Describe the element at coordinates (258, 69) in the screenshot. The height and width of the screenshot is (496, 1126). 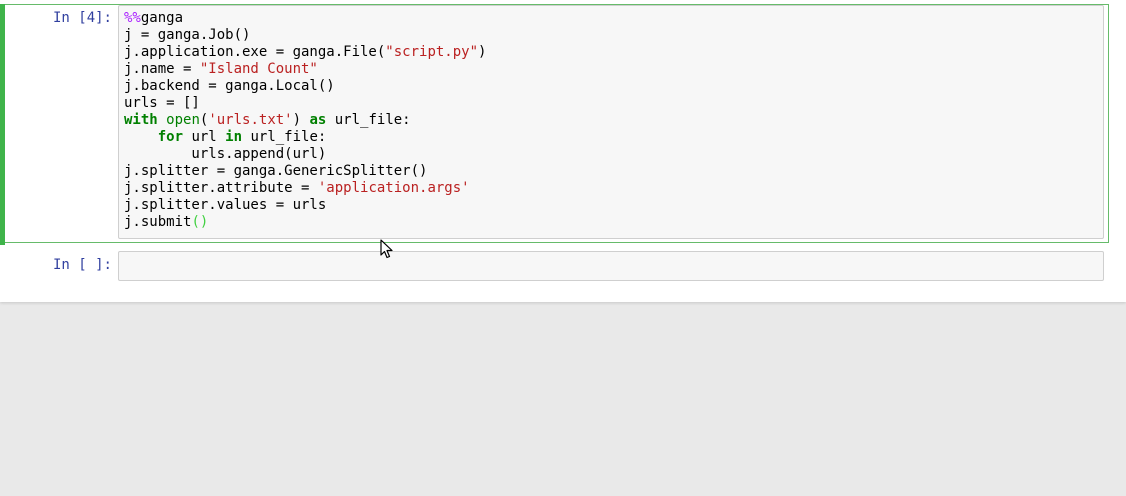
I see `code-token: "Island Count"` at that location.